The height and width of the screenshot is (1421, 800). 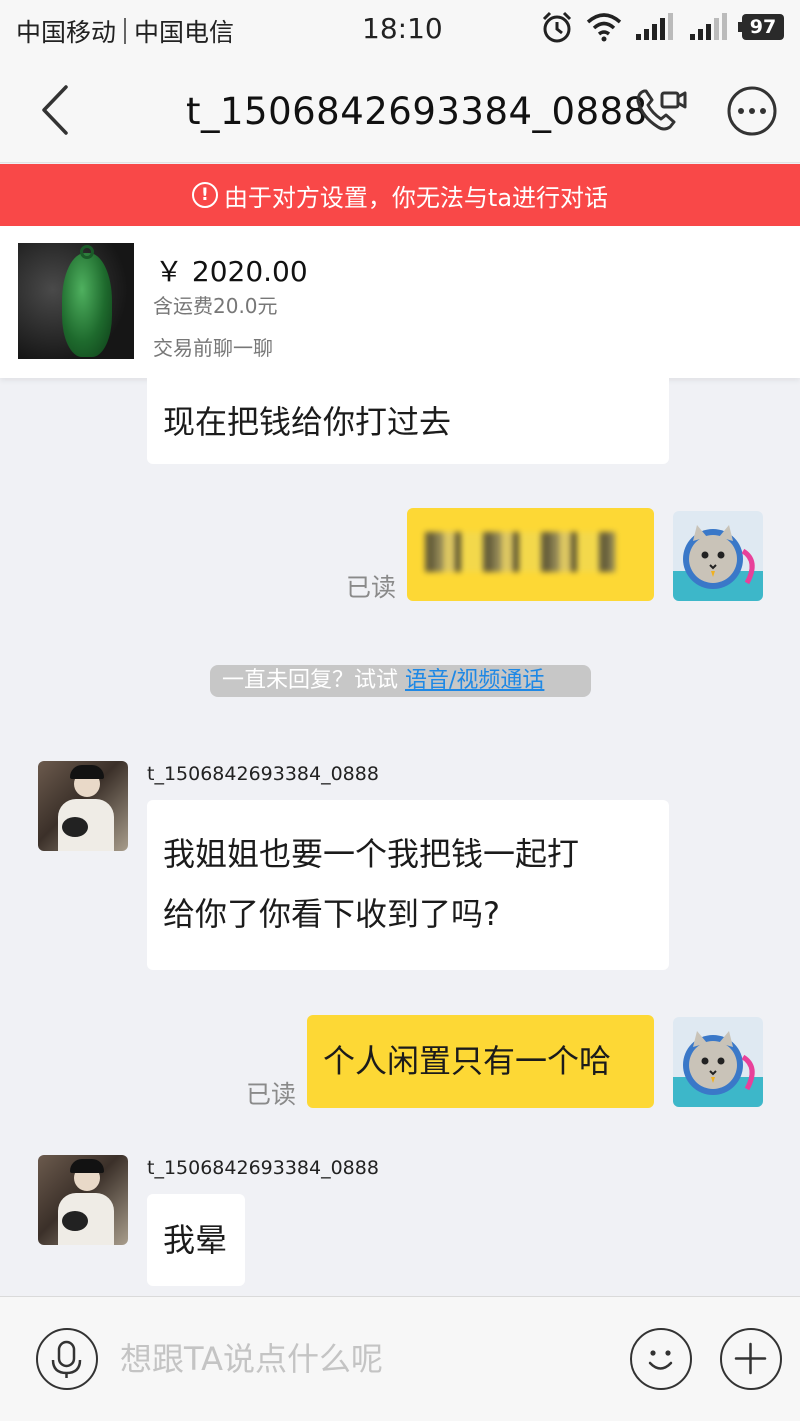 What do you see at coordinates (204, 195) in the screenshot?
I see `warning-icon: !` at bounding box center [204, 195].